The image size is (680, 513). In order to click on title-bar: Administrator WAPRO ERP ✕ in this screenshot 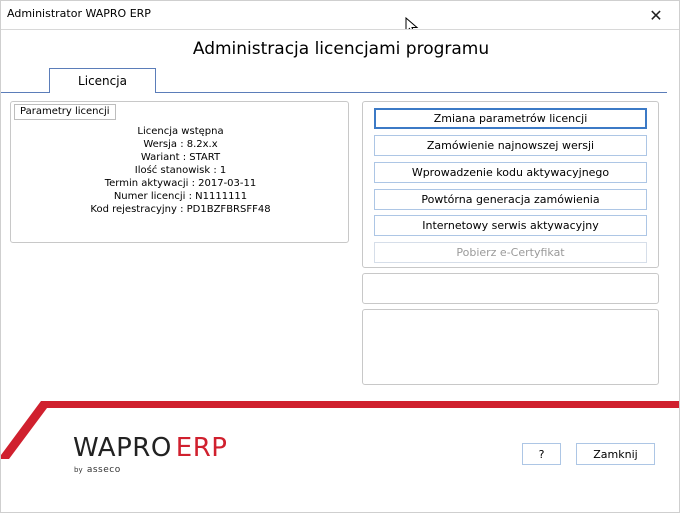, I will do `click(340, 15)`.